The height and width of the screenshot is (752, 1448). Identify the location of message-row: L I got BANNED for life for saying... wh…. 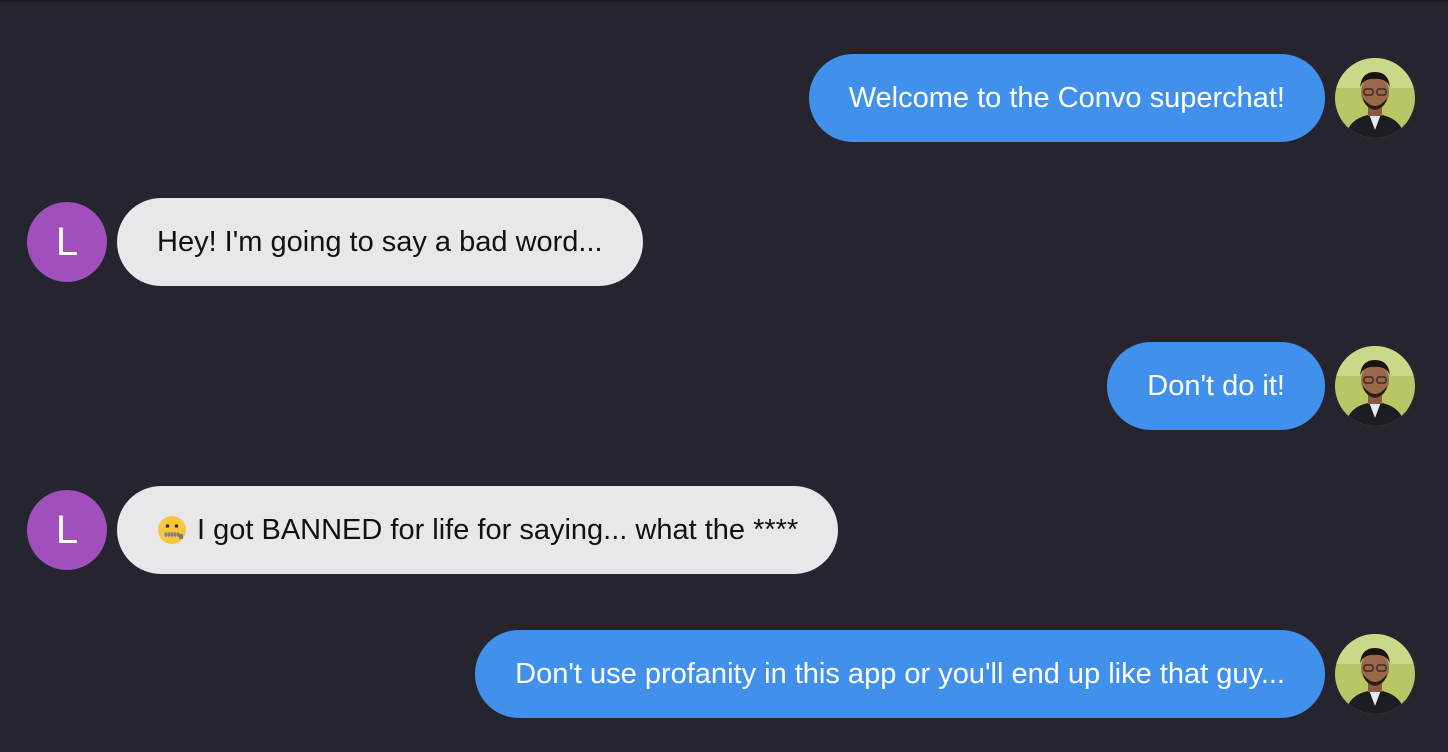
(433, 530).